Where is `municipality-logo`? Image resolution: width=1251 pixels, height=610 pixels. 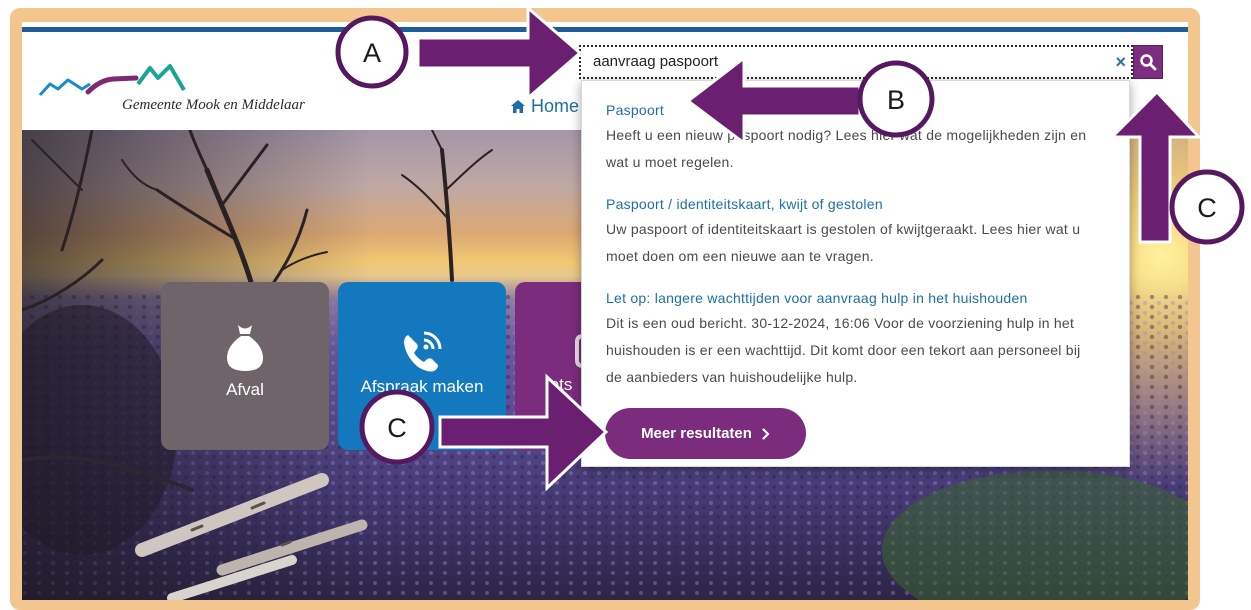 municipality-logo is located at coordinates (114, 80).